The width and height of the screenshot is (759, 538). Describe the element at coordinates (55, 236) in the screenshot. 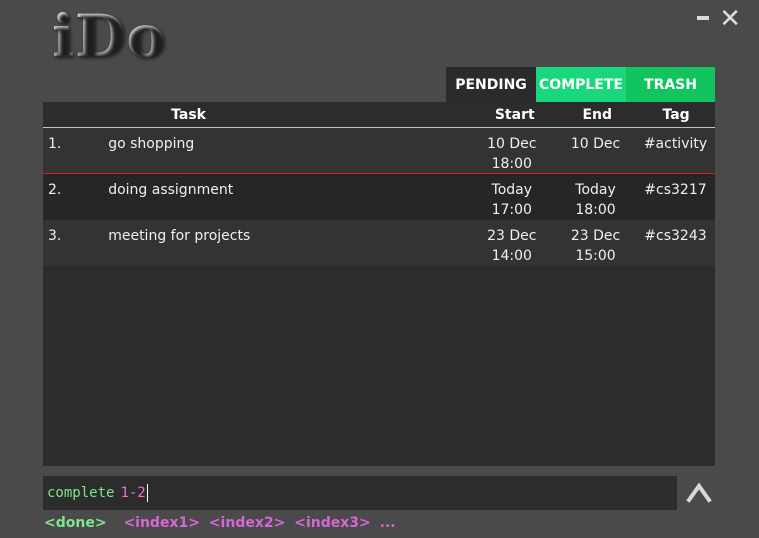

I see `row-number: 3.` at that location.